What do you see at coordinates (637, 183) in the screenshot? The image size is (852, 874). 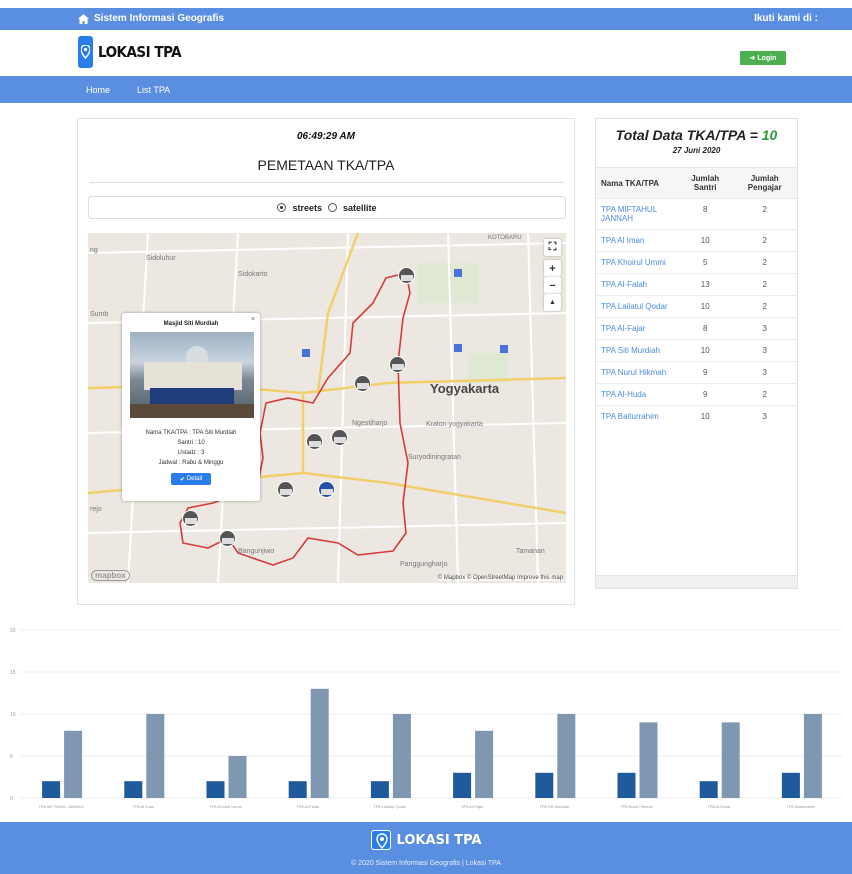 I see `header-nama: Nama TKA/TPA` at bounding box center [637, 183].